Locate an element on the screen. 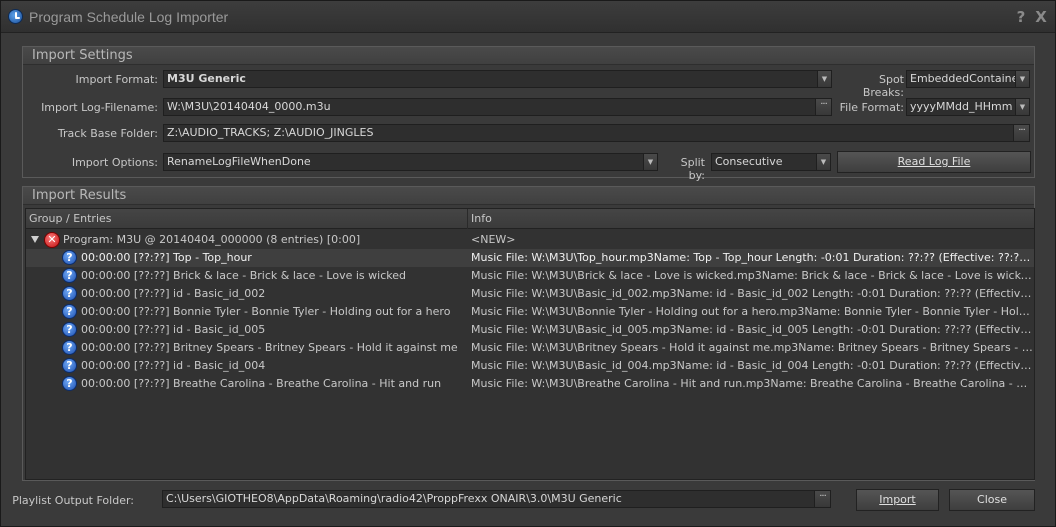  spot-breaks-value: EmbeddedContainer is located at coordinates (966, 78).